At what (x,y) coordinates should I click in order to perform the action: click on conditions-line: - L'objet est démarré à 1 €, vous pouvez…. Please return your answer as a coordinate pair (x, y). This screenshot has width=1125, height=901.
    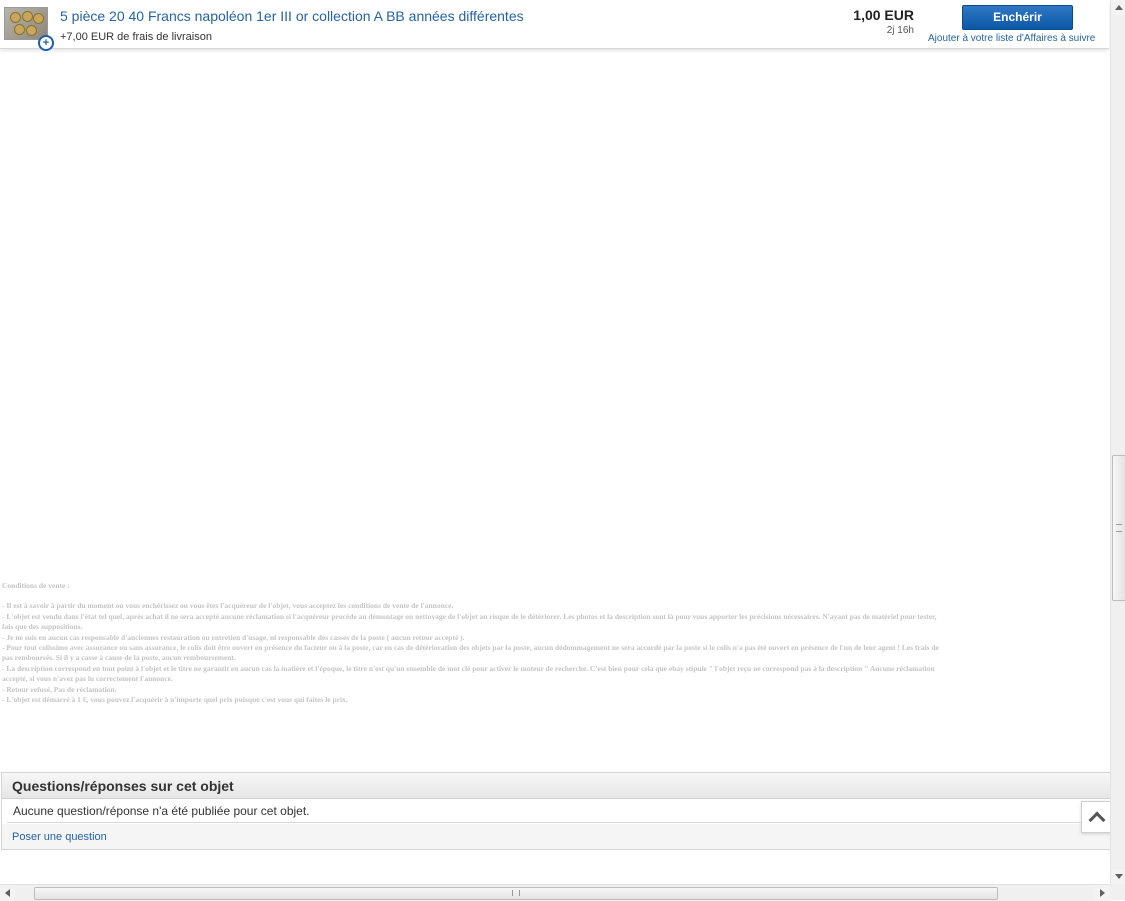
    Looking at the image, I should click on (175, 700).